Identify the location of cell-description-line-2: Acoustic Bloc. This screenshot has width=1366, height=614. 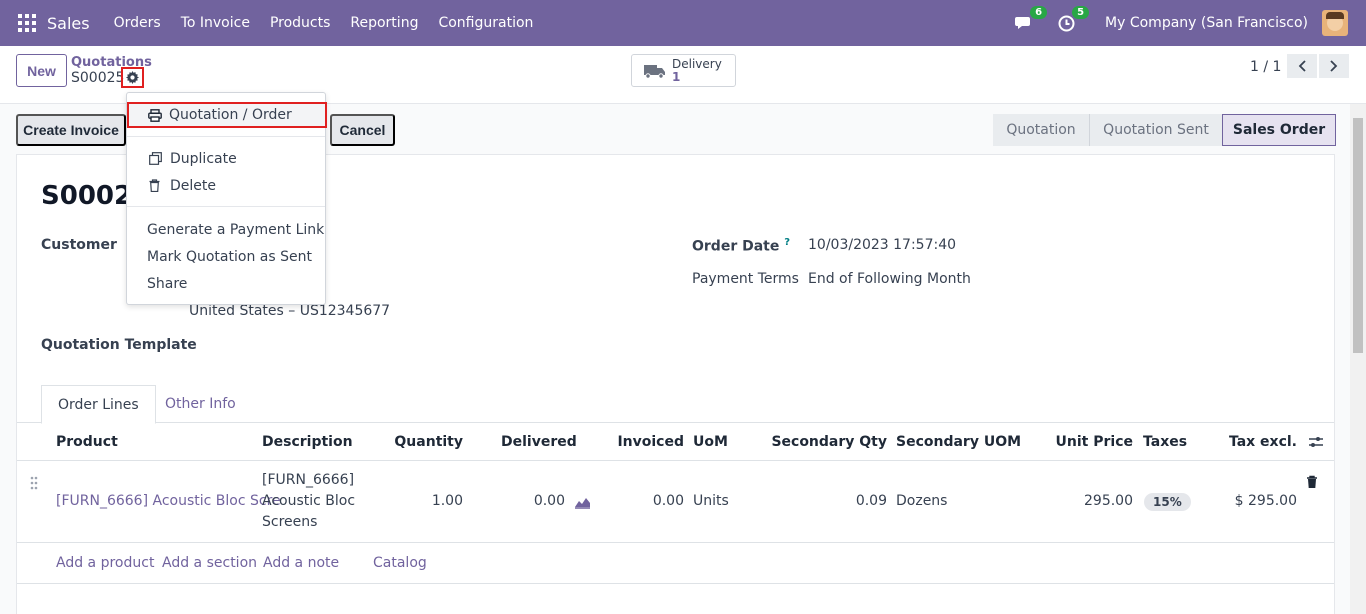
(308, 501).